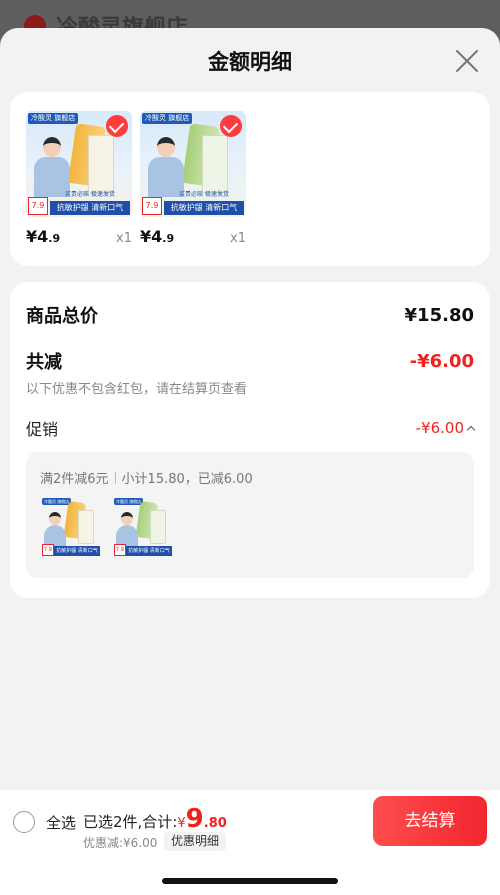 This screenshot has height=895, width=500. I want to click on reduce-label: 共减, so click(44, 362).